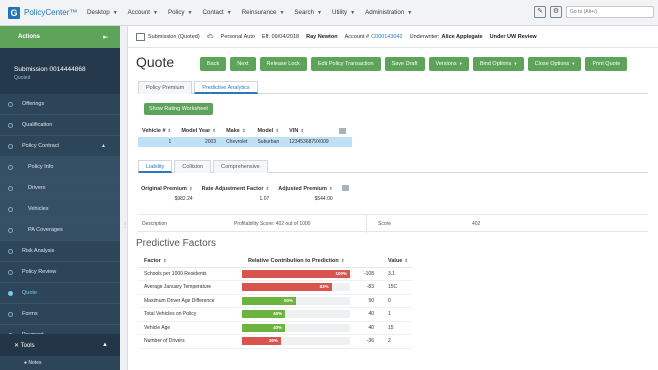 This screenshot has width=658, height=370. I want to click on tab-comprehensive: Comprehensive, so click(240, 166).